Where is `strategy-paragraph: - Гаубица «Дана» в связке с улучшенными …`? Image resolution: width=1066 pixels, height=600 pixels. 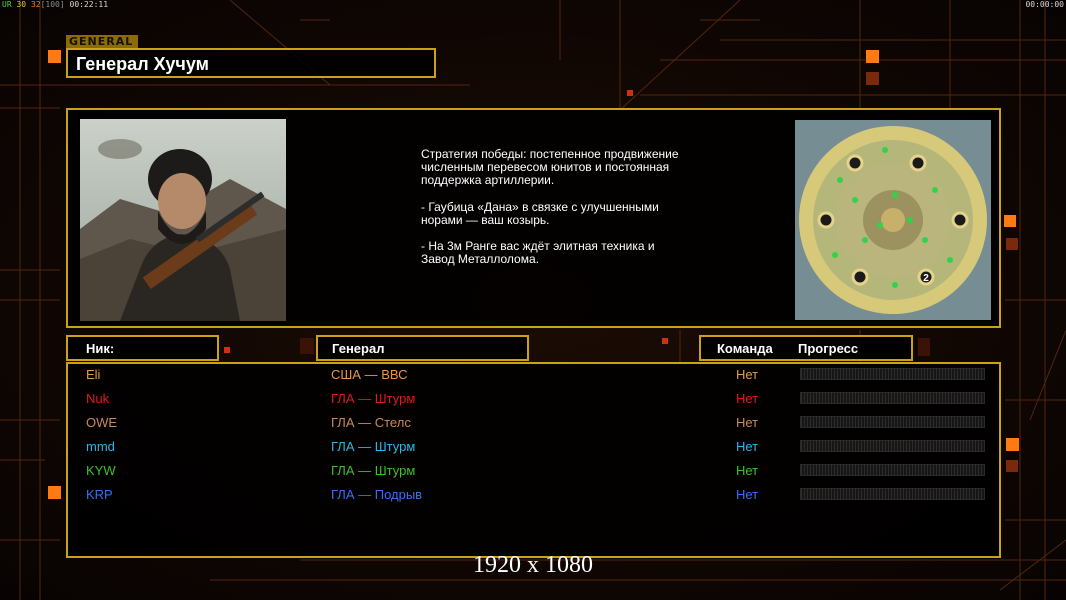
strategy-paragraph: - Гаубица «Дана» в связке с улучшенными … is located at coordinates (540, 213).